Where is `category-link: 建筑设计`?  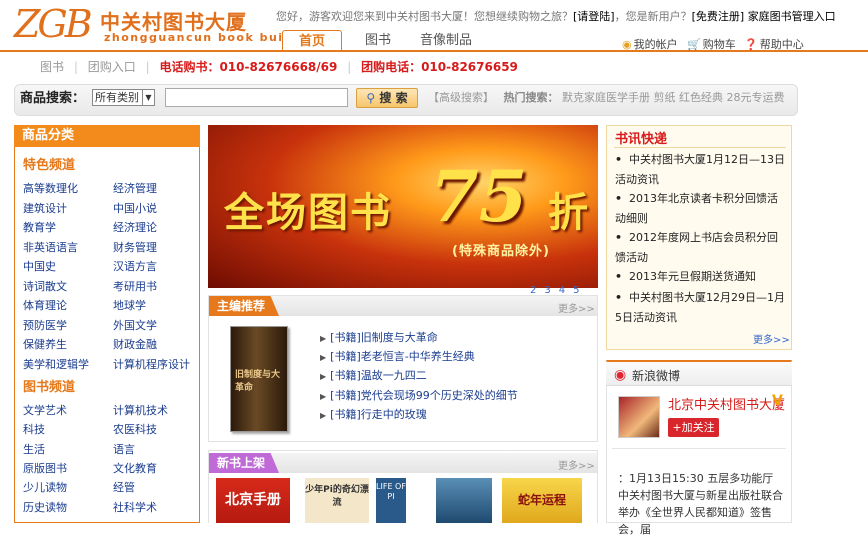 category-link: 建筑设计 is located at coordinates (45, 208).